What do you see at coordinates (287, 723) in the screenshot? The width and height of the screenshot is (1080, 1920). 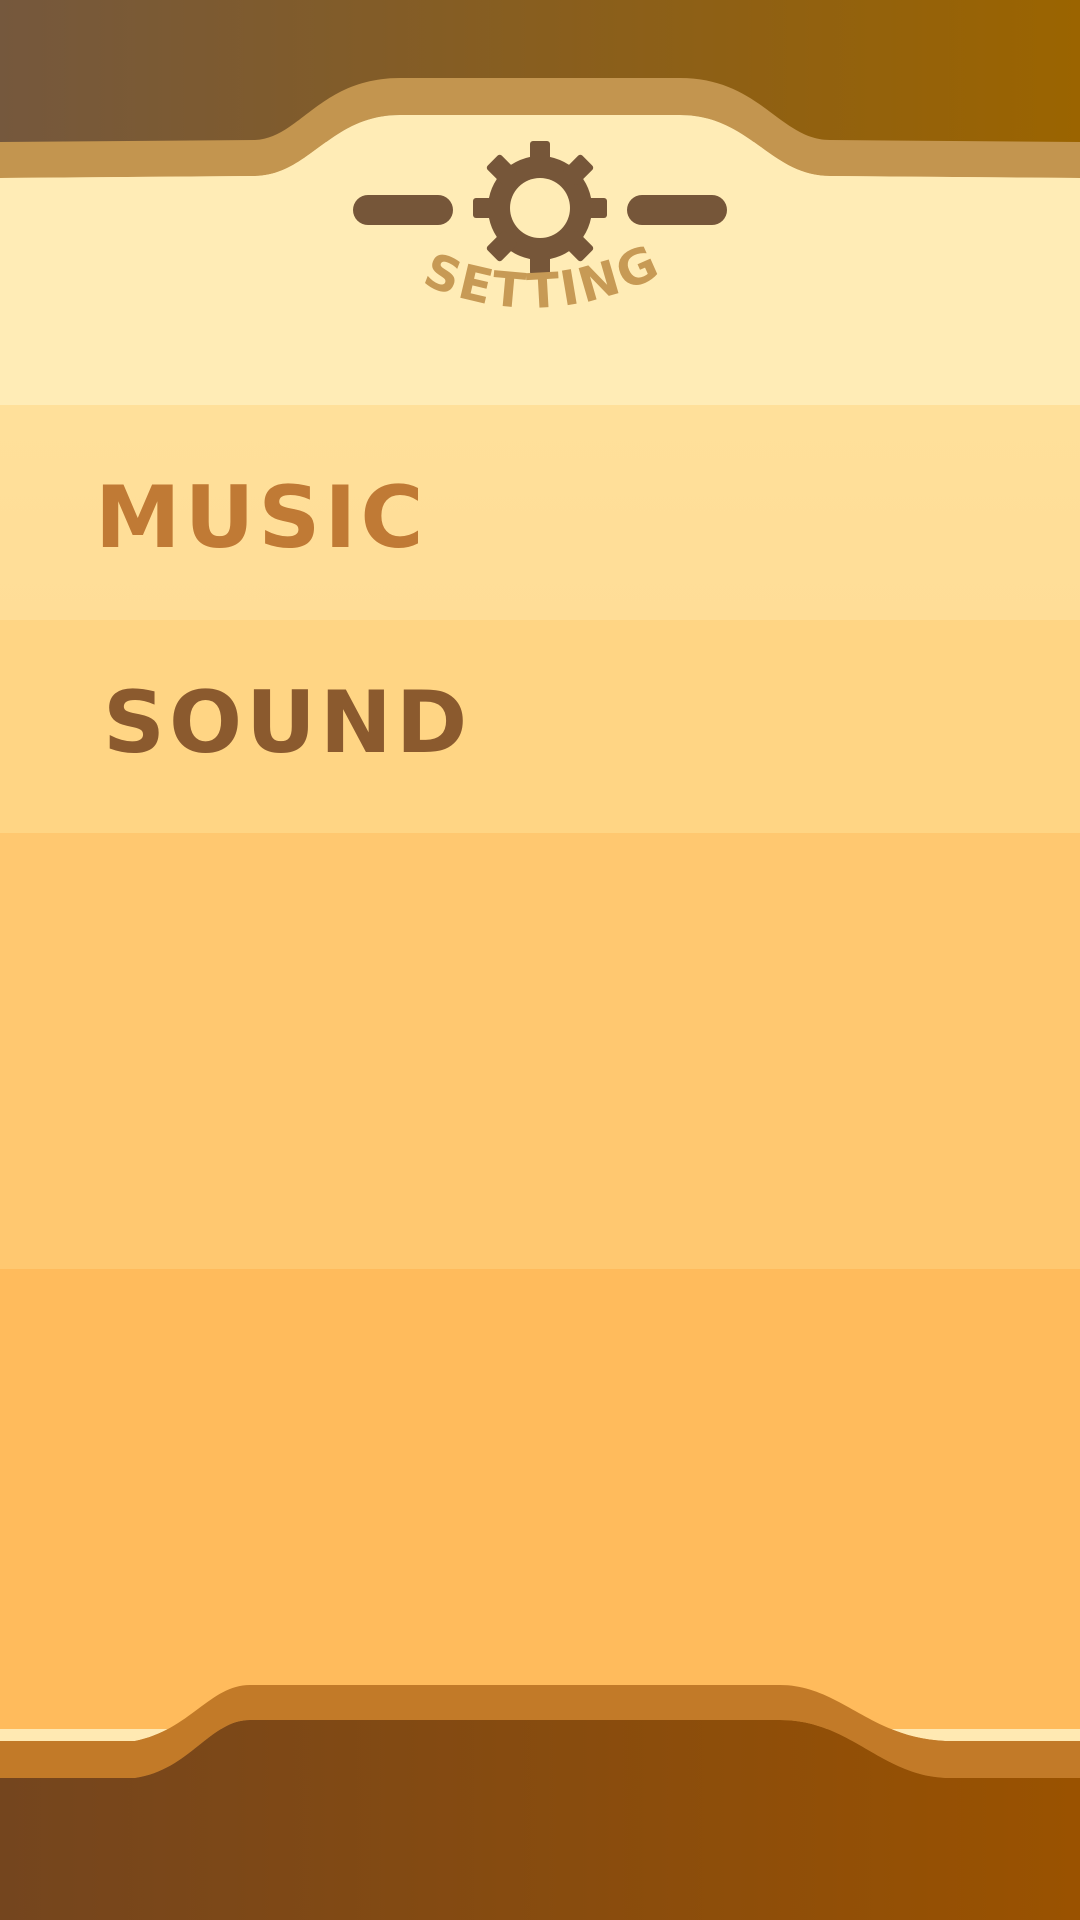 I see `sound-label: SOUND` at bounding box center [287, 723].